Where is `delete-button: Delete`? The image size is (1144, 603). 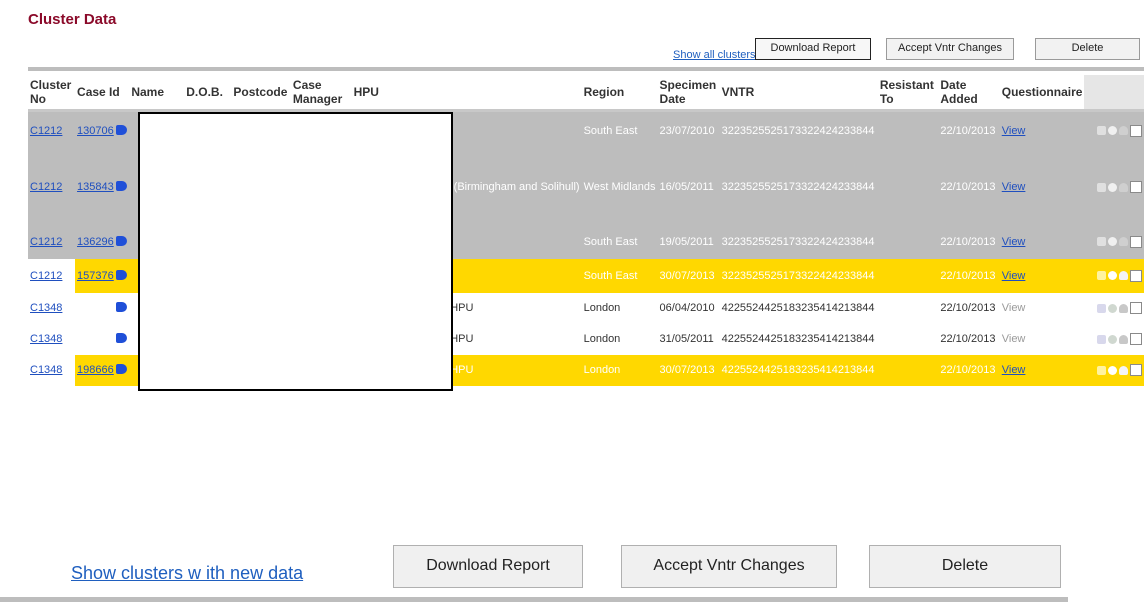
delete-button: Delete is located at coordinates (965, 566).